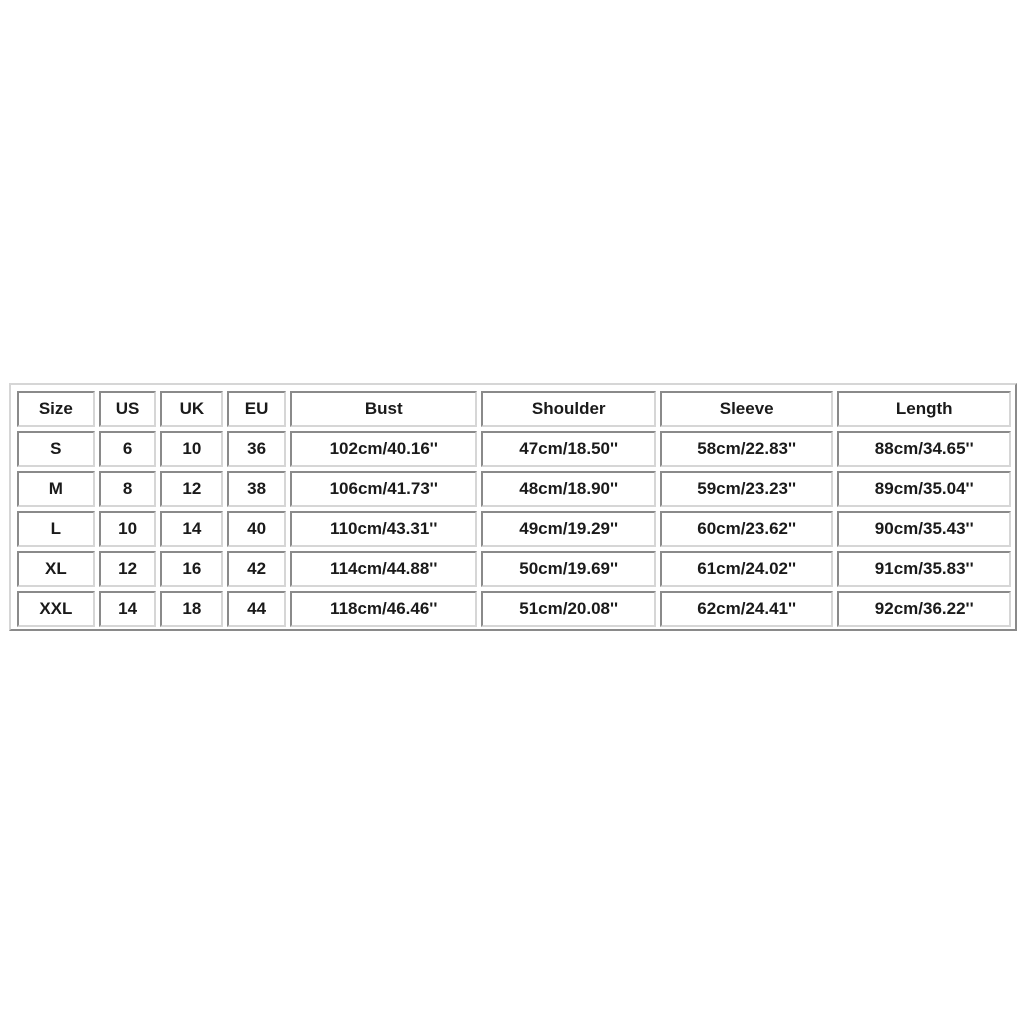 Image resolution: width=1024 pixels, height=1024 pixels. I want to click on cell-length: 89cm/35.04'', so click(924, 489).